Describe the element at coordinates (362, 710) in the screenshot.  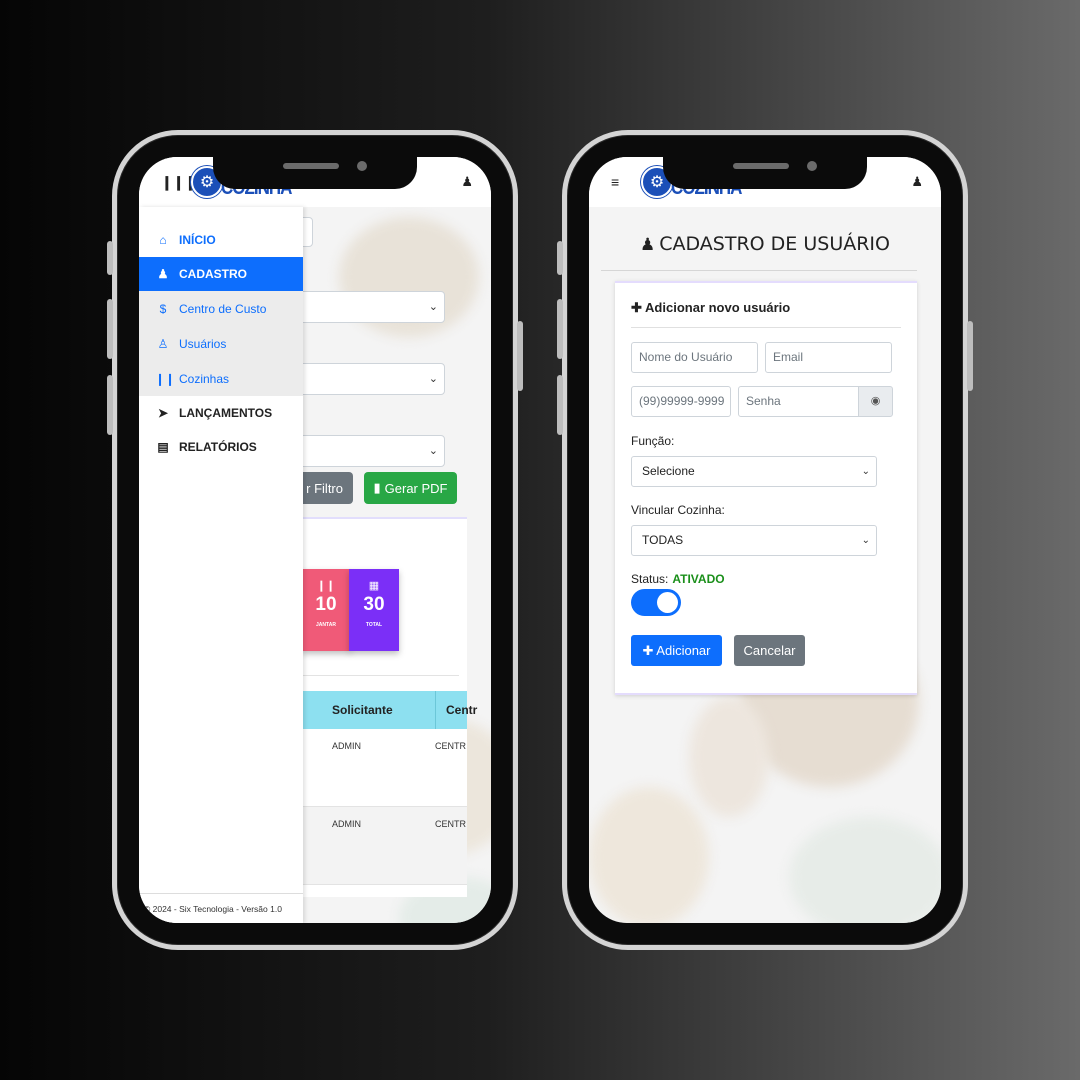
I see `column-header-solicitante: Solicitante` at that location.